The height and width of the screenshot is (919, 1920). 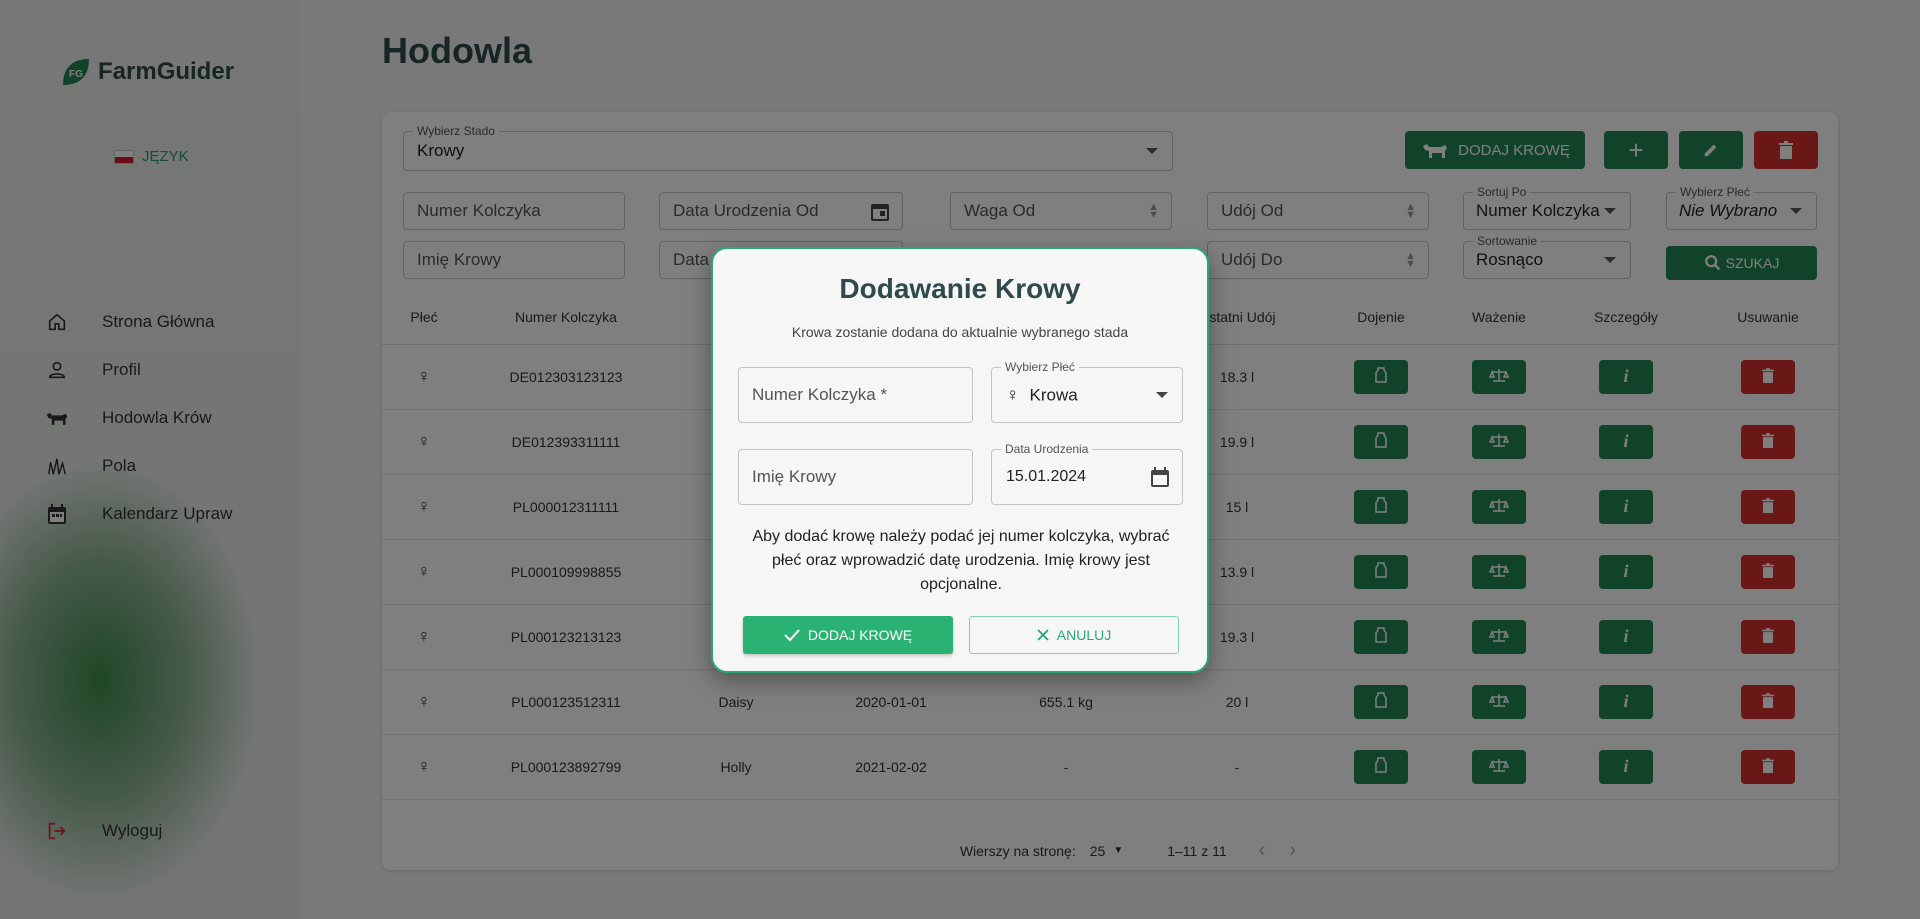 I want to click on confirm-add-label: DODAJ KROWĘ, so click(x=860, y=635).